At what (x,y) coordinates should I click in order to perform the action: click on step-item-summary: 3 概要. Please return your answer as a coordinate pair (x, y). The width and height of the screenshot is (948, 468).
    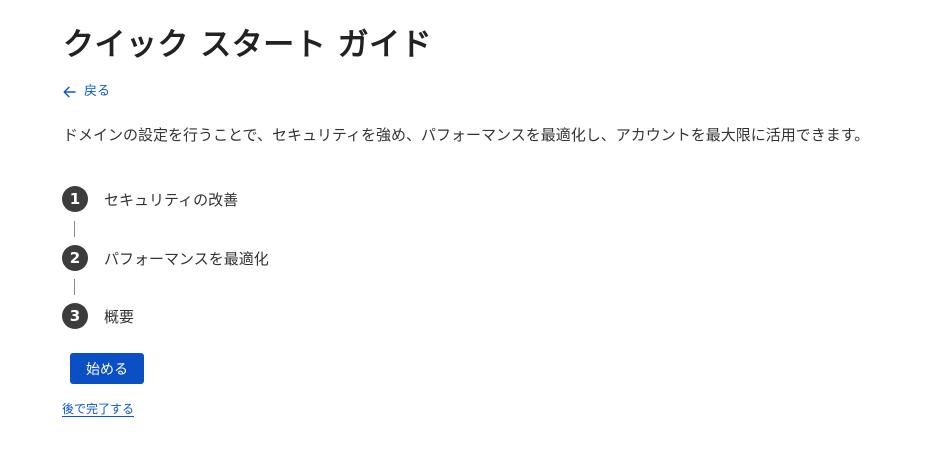
    Looking at the image, I should click on (98, 316).